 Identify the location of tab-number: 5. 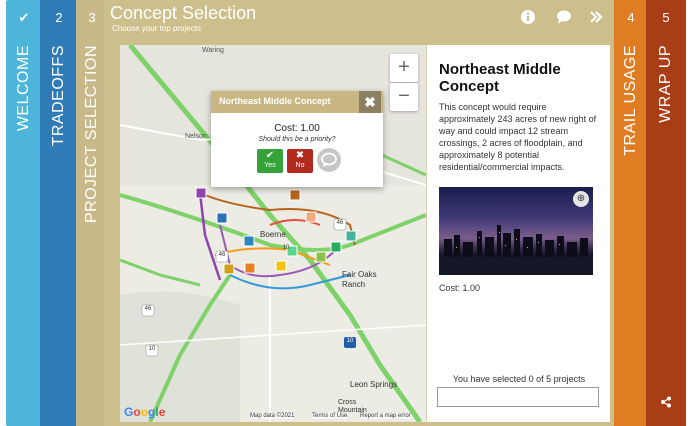
(666, 17).